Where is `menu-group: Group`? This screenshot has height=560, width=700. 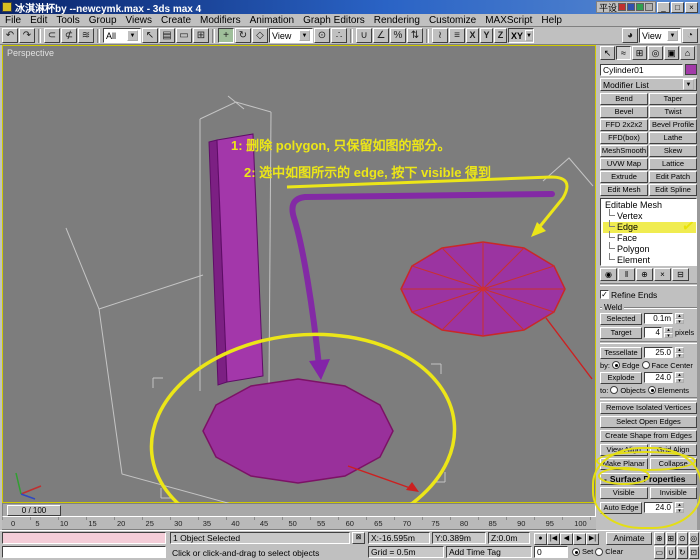
menu-group: Group is located at coordinates (103, 20).